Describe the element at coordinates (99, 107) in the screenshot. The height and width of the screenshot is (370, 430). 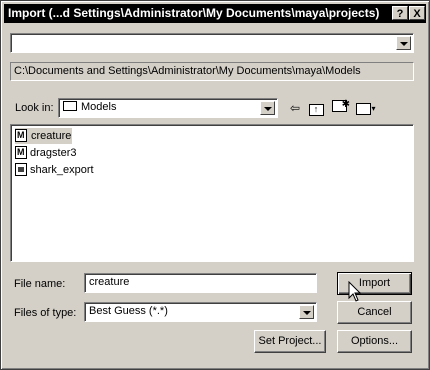
I see `look-in-value: Models` at that location.